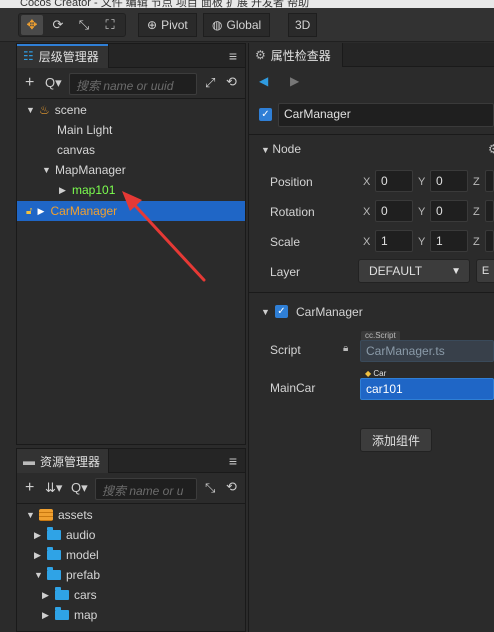 The image size is (494, 632). Describe the element at coordinates (64, 535) in the screenshot. I see `asset-item-audio: ▶ audio` at that location.